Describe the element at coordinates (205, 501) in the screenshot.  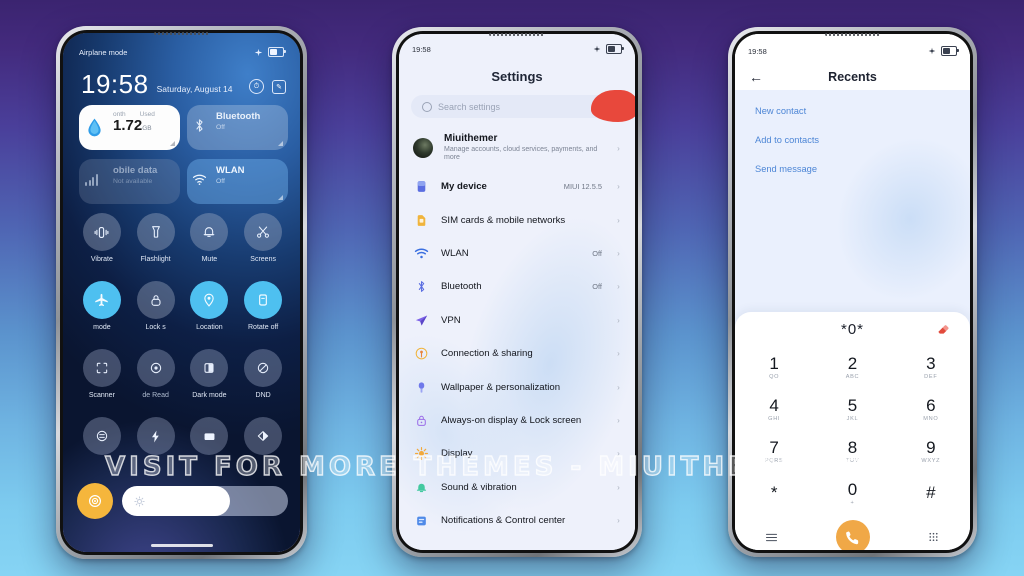
I see `brightness-slider` at that location.